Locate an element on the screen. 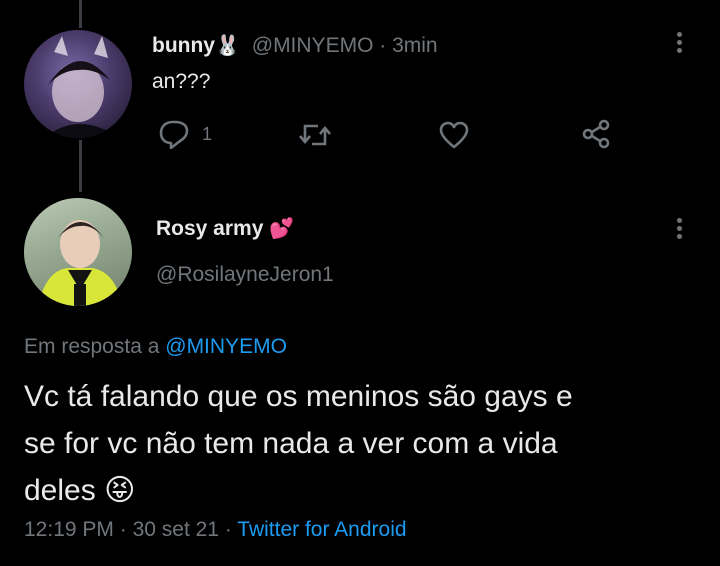 The width and height of the screenshot is (720, 566). share-icon is located at coordinates (596, 134).